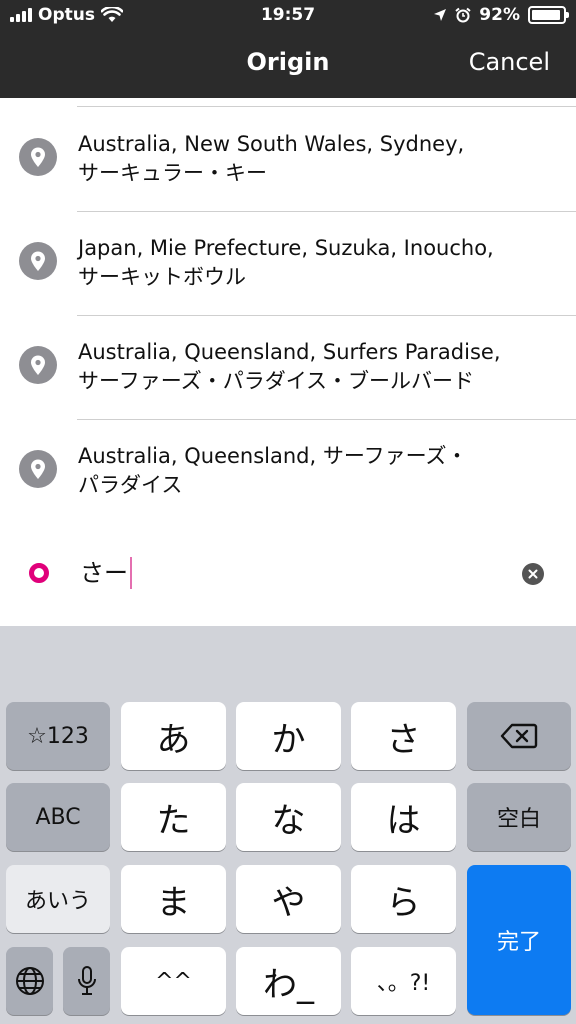 This screenshot has height=1024, width=576. I want to click on result-text: Australia, Queensland, サーファーズ・ パラダイス, so click(312, 471).